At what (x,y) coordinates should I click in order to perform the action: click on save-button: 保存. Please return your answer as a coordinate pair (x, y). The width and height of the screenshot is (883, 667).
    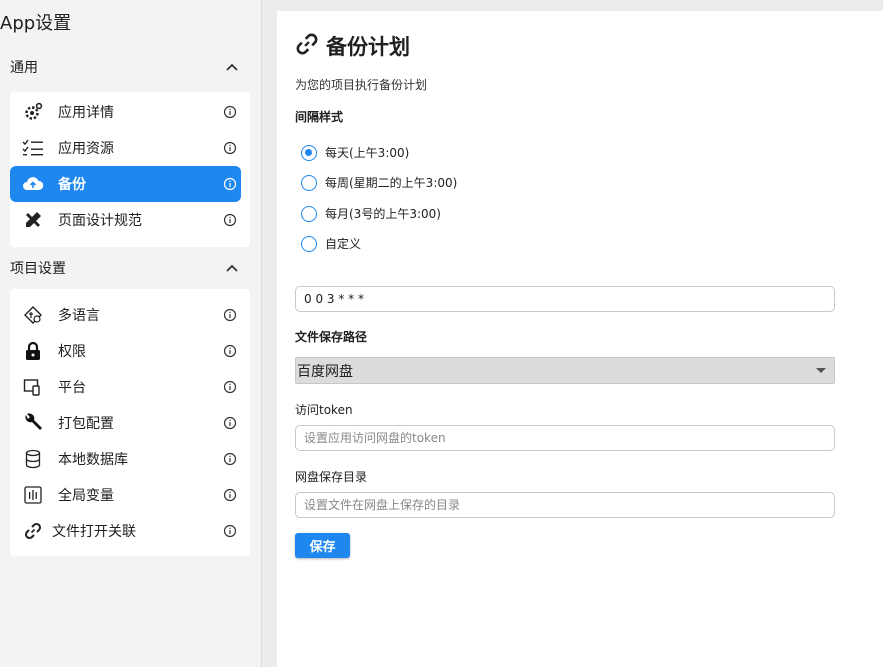
    Looking at the image, I should click on (322, 545).